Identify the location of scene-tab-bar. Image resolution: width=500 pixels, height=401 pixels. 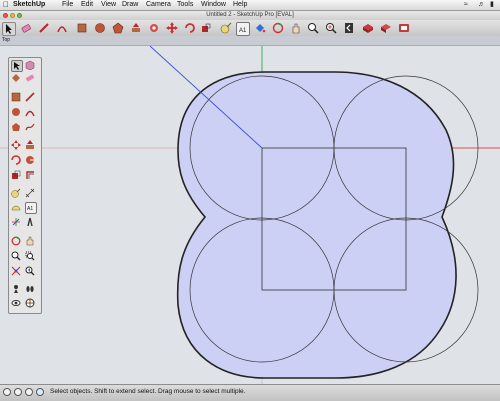
(250, 41).